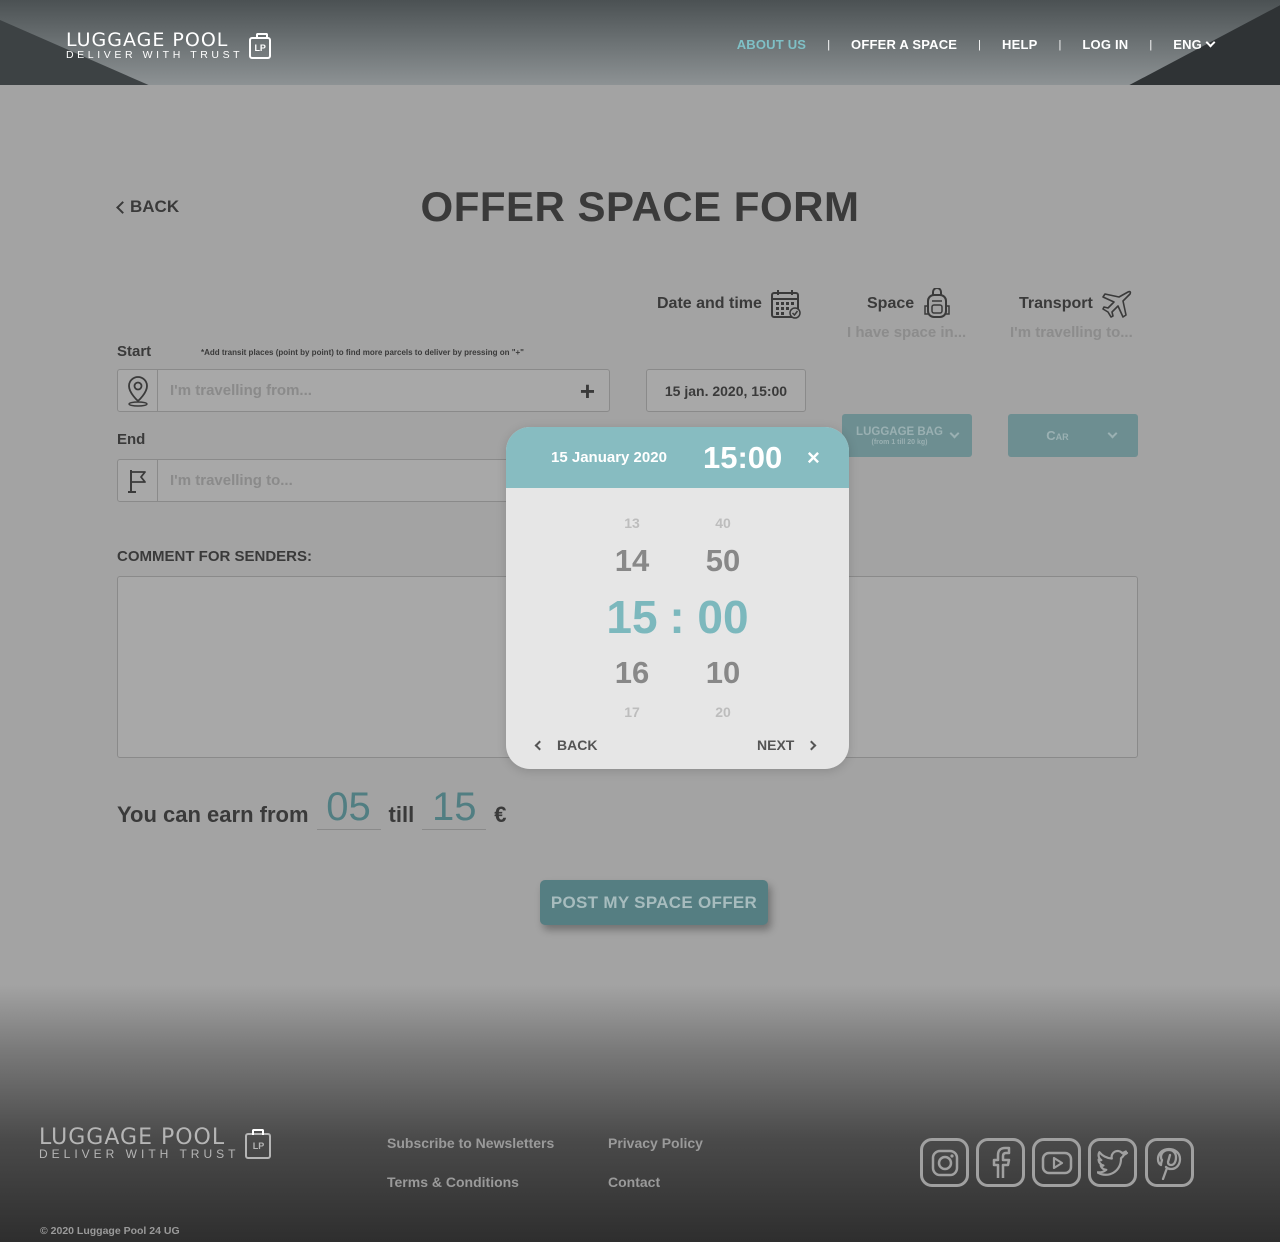  I want to click on language-label: ENG, so click(1187, 44).